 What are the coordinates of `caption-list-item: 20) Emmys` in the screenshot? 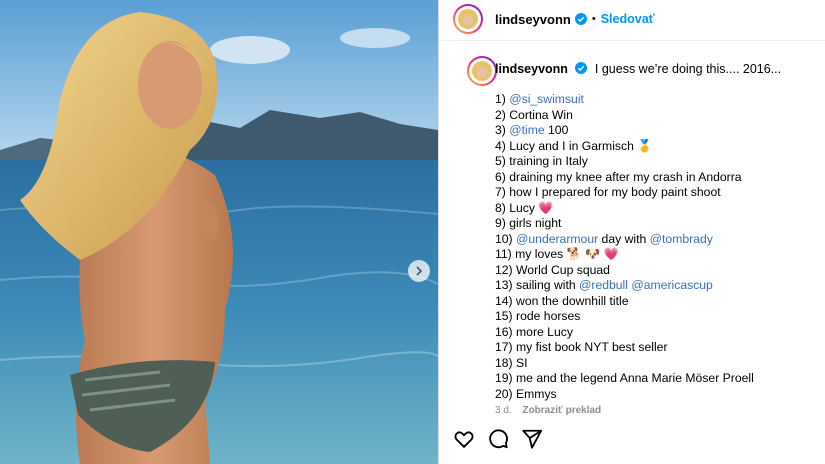 It's located at (624, 395).